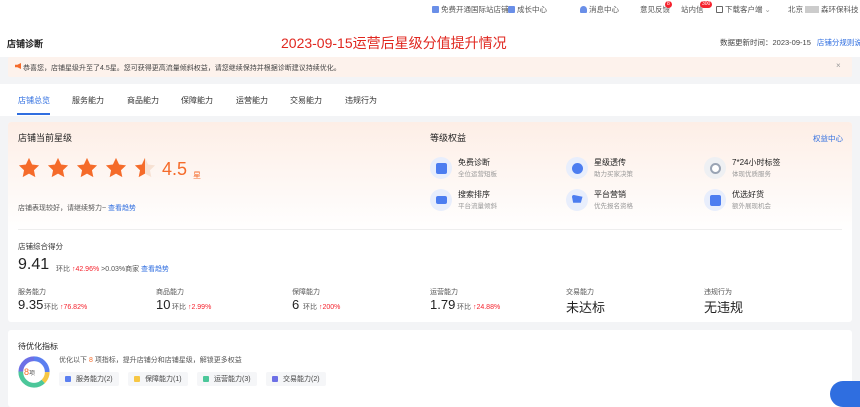 Image resolution: width=860 pixels, height=407 pixels. Describe the element at coordinates (38, 346) in the screenshot. I see `optimize-title: 待优化指标` at that location.